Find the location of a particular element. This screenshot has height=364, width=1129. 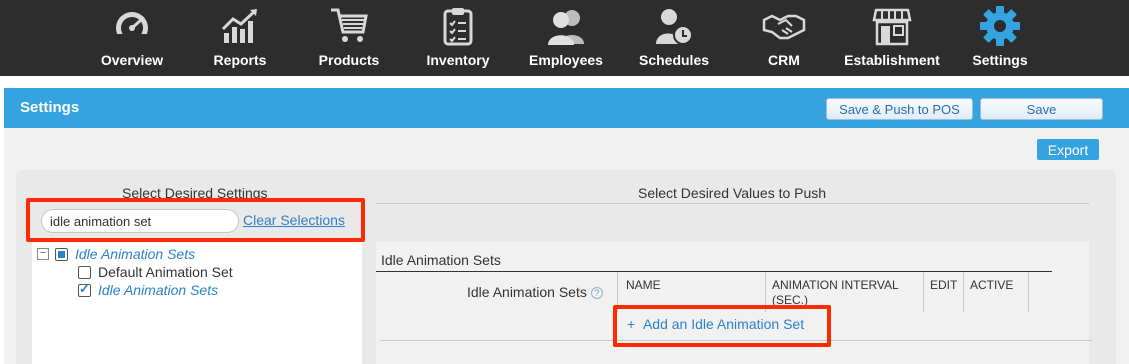

nav-settings: Settings is located at coordinates (1000, 38).